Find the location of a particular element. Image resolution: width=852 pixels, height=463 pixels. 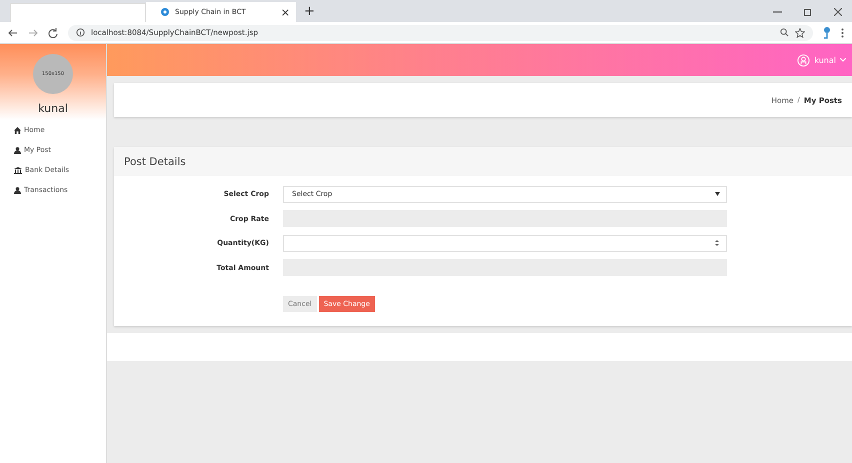

home-icon is located at coordinates (17, 130).